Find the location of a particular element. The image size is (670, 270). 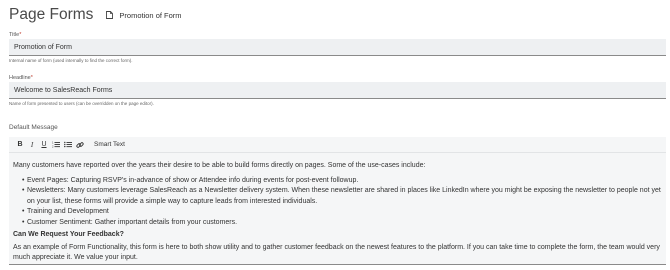

feedback-subheading: Can We Request Your Feedback? is located at coordinates (68, 234).